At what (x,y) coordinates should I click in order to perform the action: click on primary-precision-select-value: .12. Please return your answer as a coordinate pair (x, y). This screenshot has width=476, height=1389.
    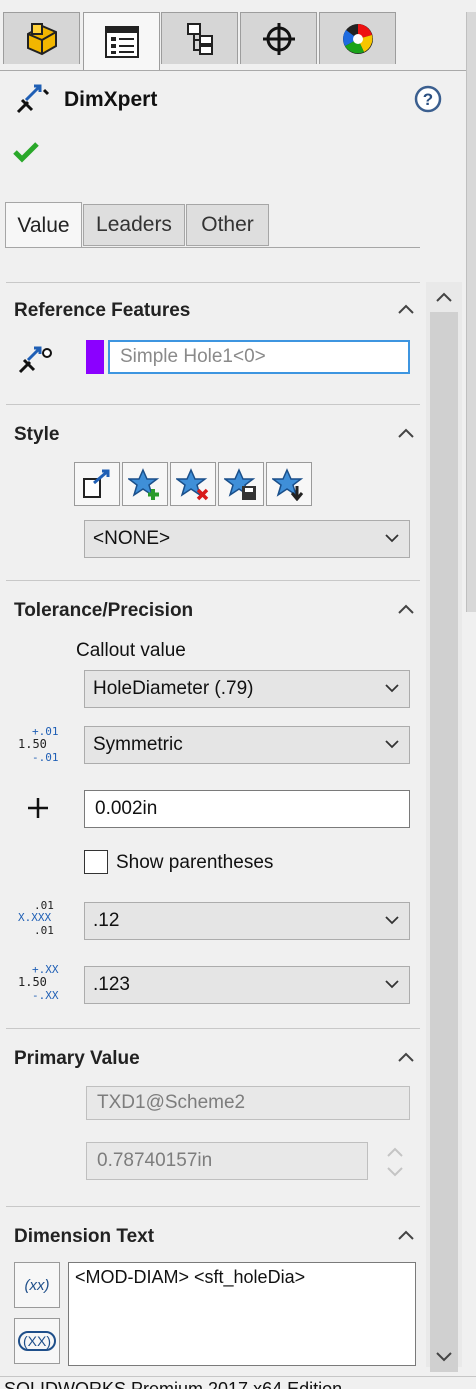
    Looking at the image, I should click on (106, 920).